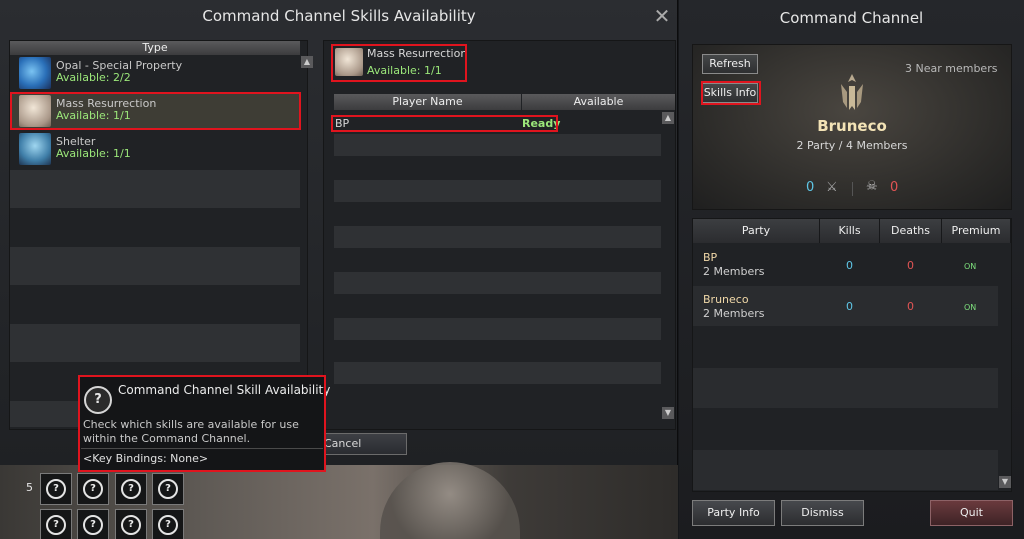  What do you see at coordinates (29, 487) in the screenshot?
I see `hotbar-page-number: 5` at bounding box center [29, 487].